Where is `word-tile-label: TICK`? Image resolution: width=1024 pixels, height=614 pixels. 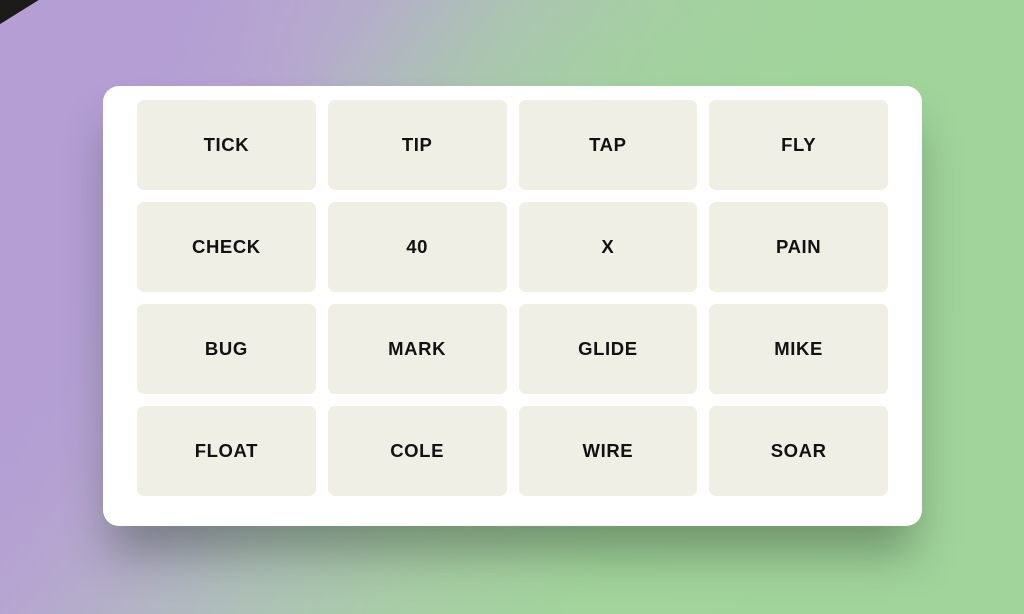
word-tile-label: TICK is located at coordinates (226, 144).